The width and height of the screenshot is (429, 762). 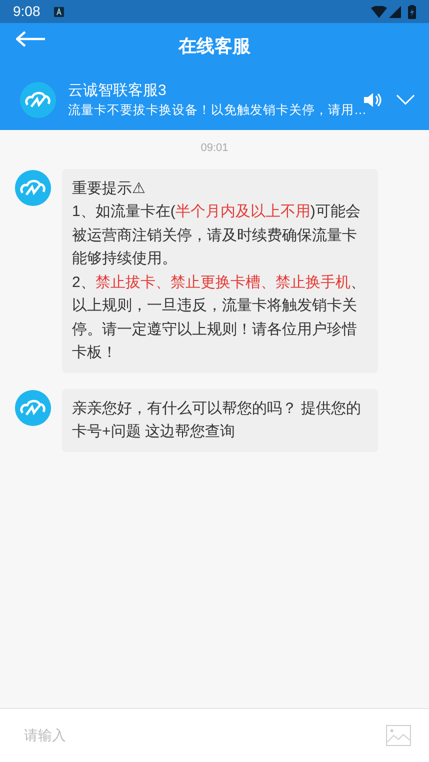 I want to click on back-arrow-icon, so click(x=31, y=39).